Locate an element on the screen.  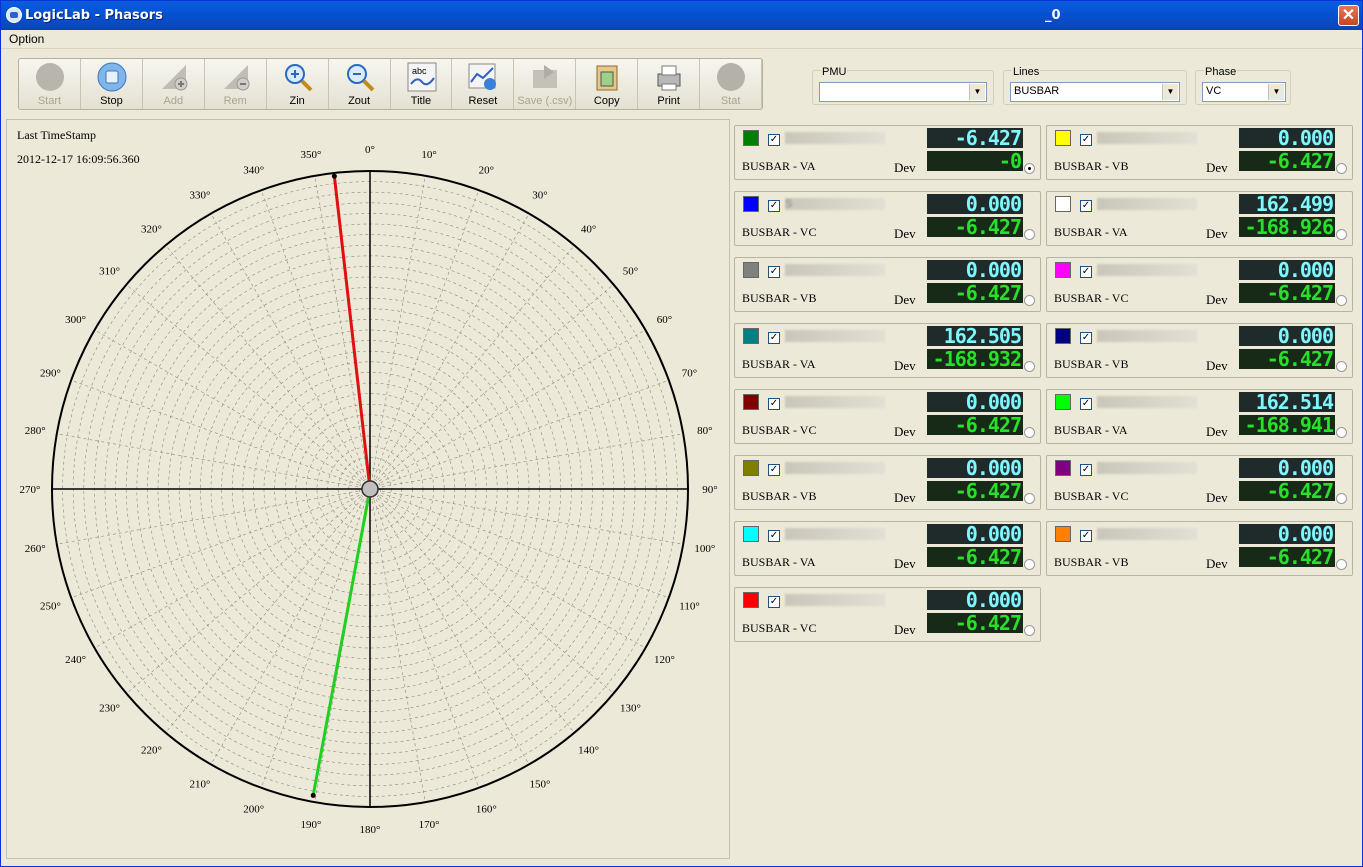
stop-button: Stop is located at coordinates (112, 84).